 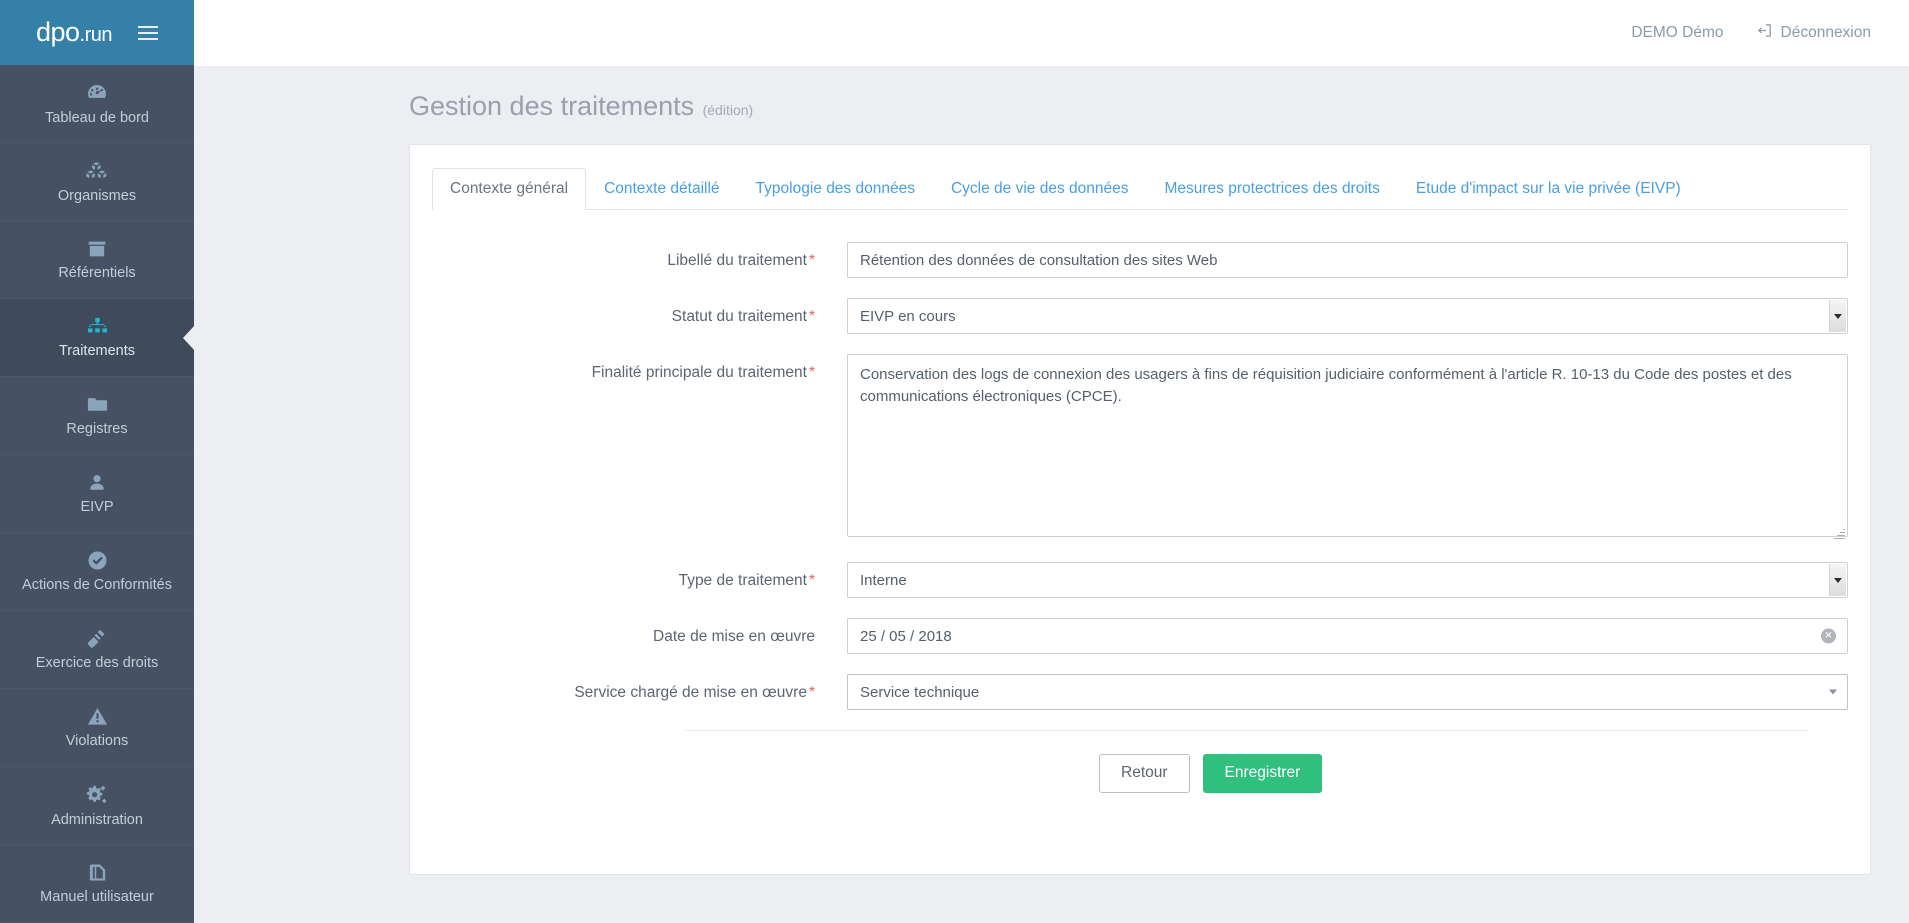 What do you see at coordinates (148, 32) in the screenshot?
I see `hamburger-icon` at bounding box center [148, 32].